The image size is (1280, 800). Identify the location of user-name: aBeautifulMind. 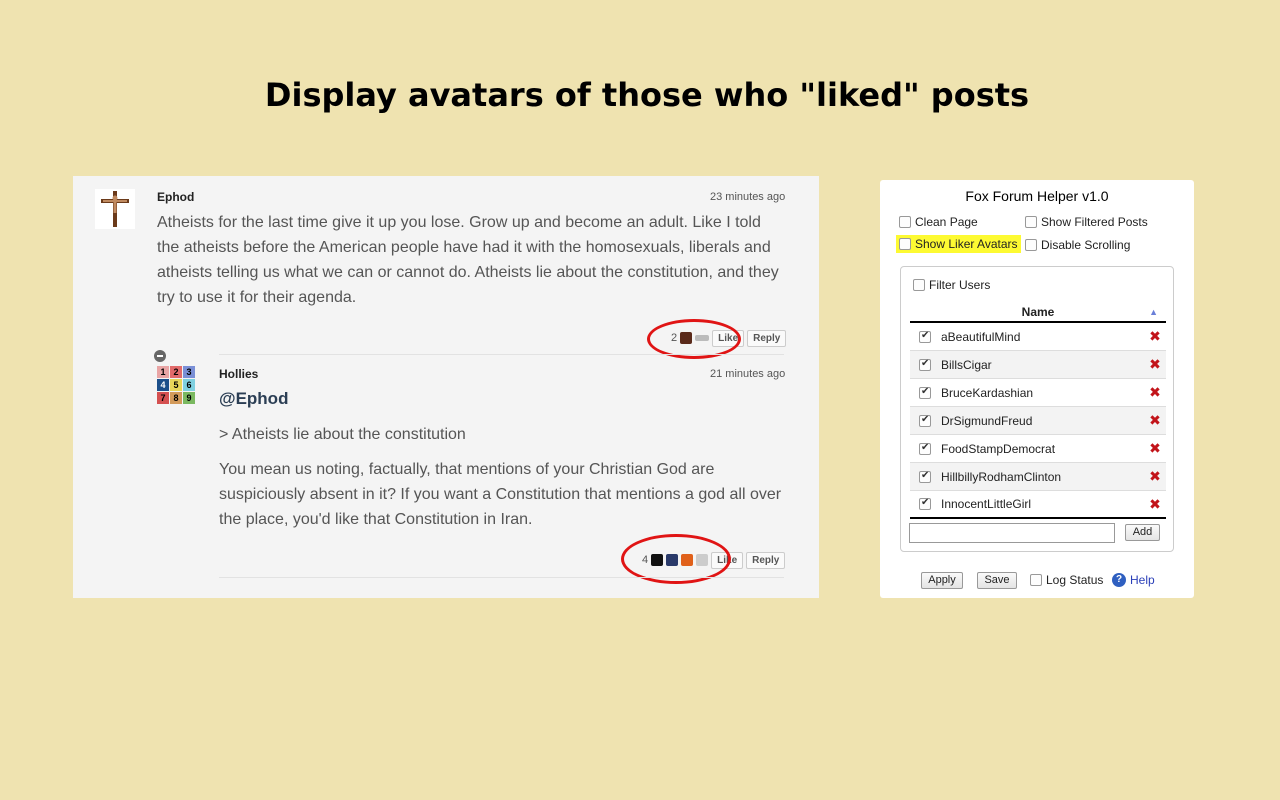
(981, 336).